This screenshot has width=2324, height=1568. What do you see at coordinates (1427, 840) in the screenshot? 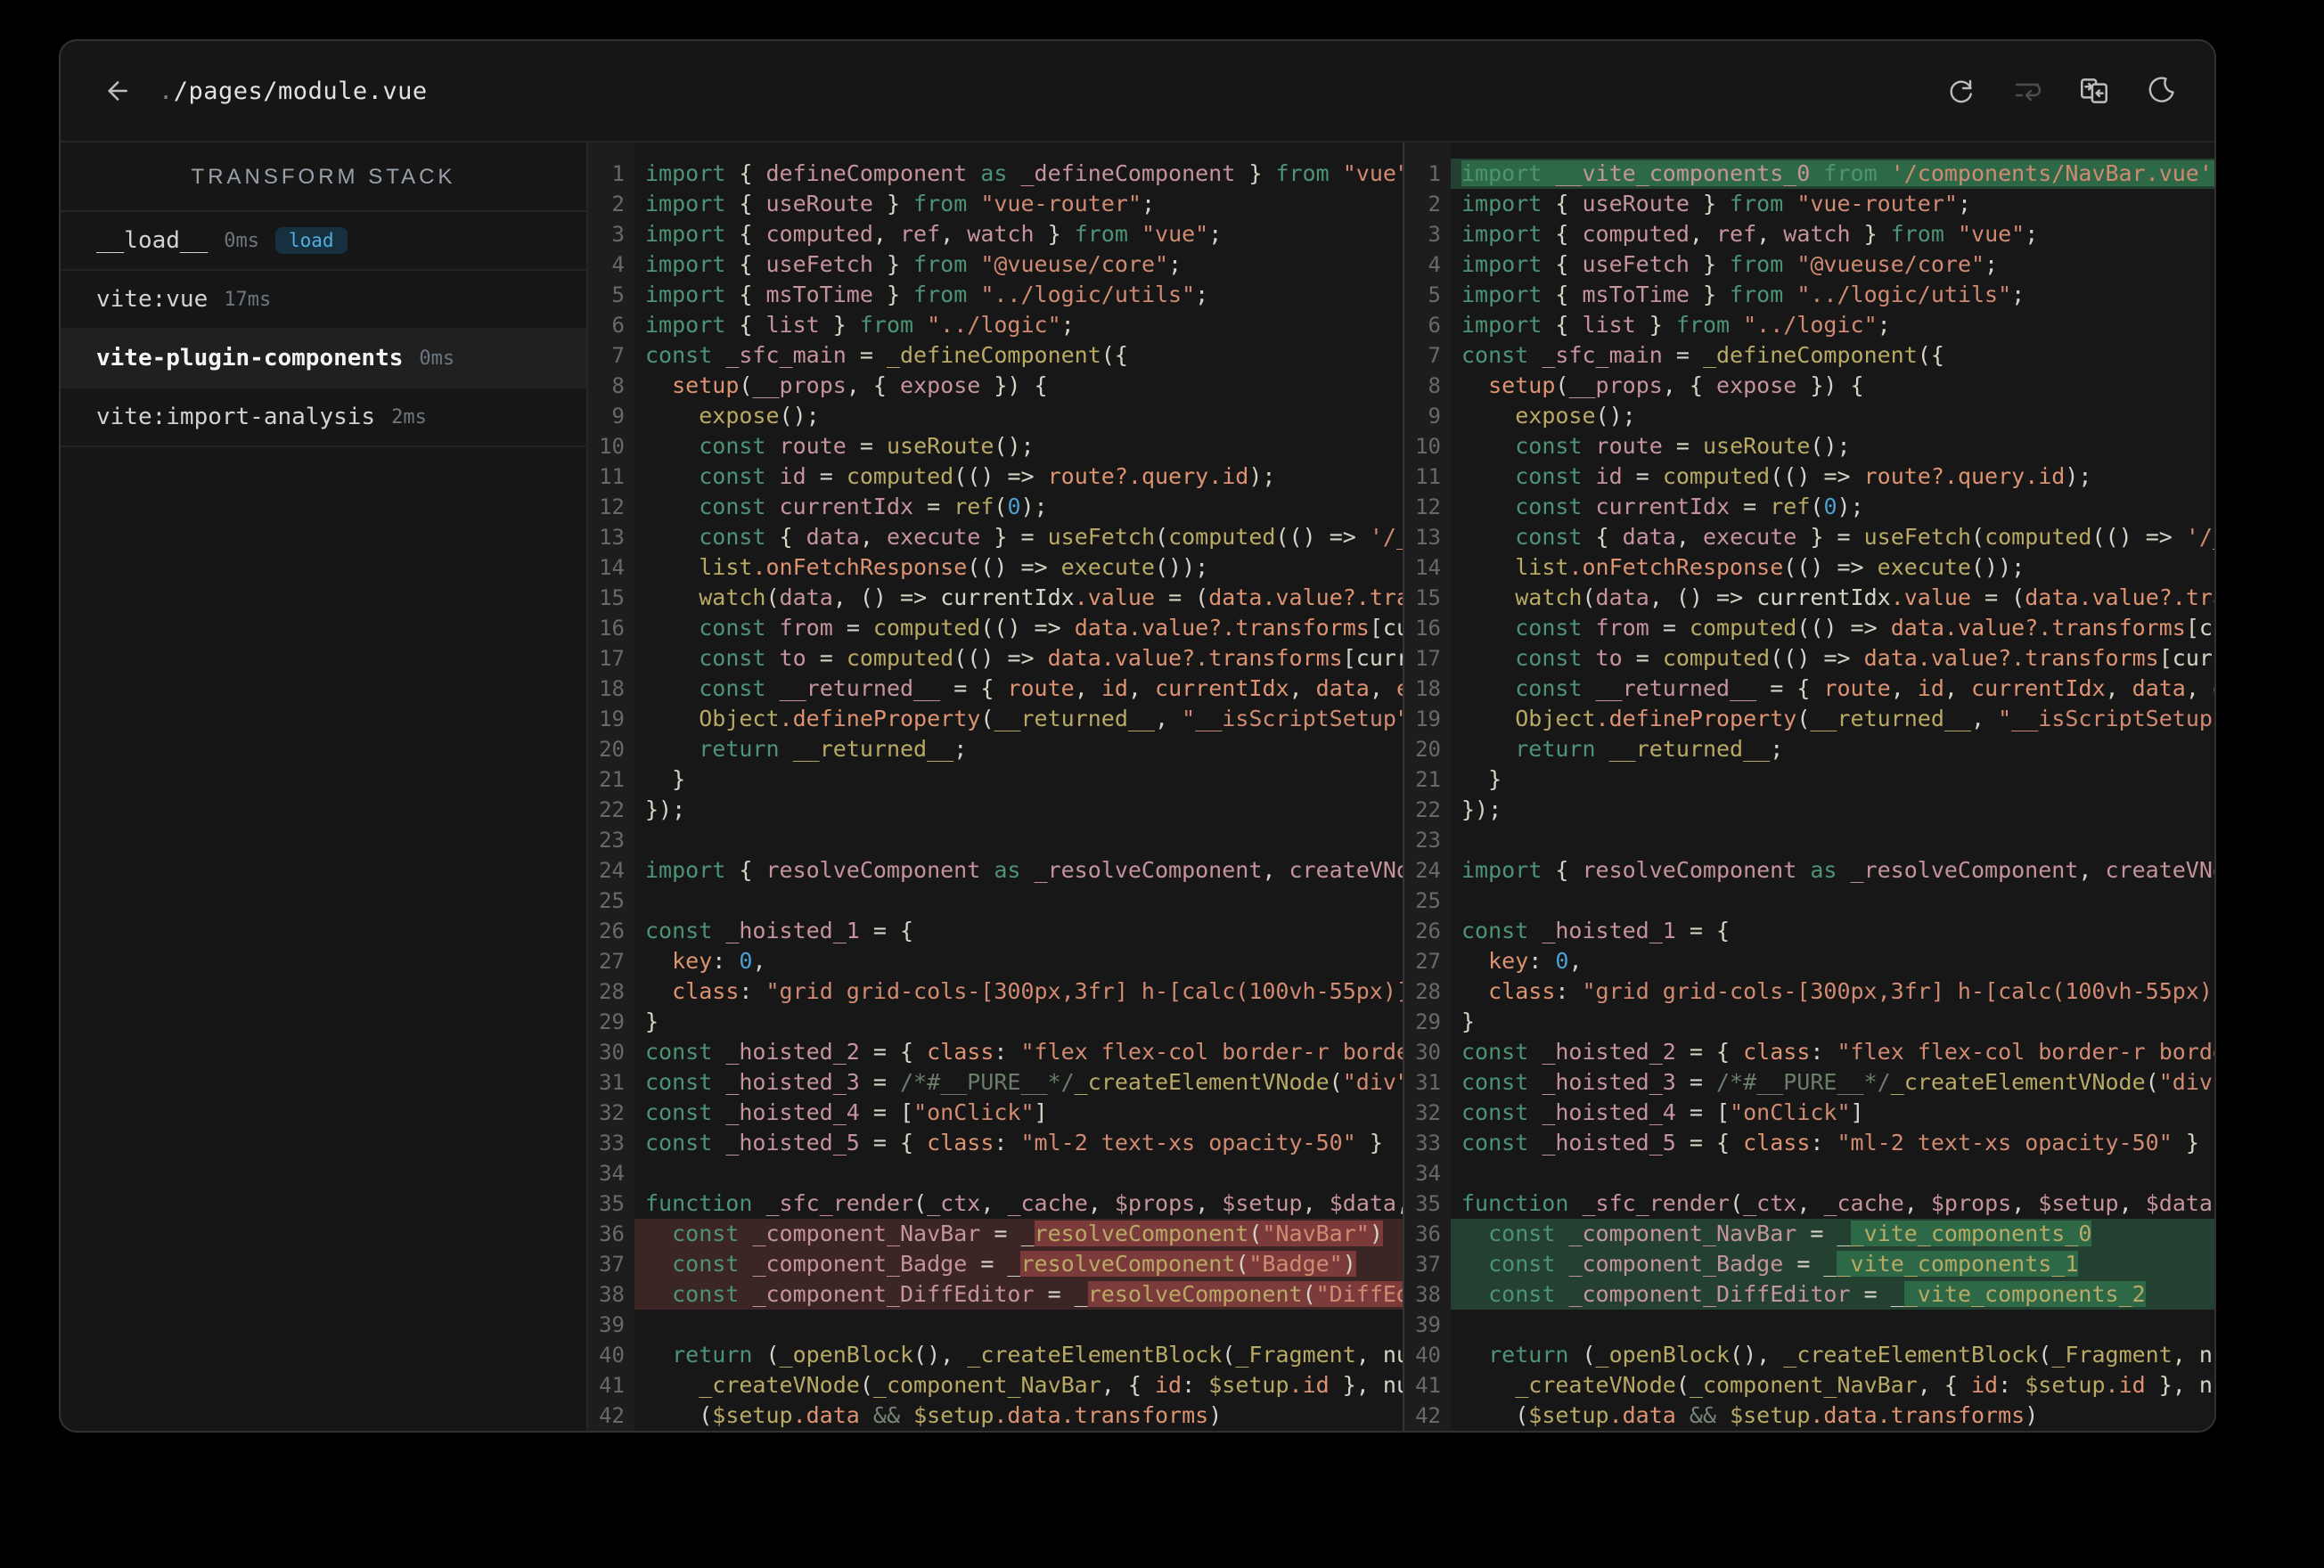
I see `line-number: 23` at bounding box center [1427, 840].